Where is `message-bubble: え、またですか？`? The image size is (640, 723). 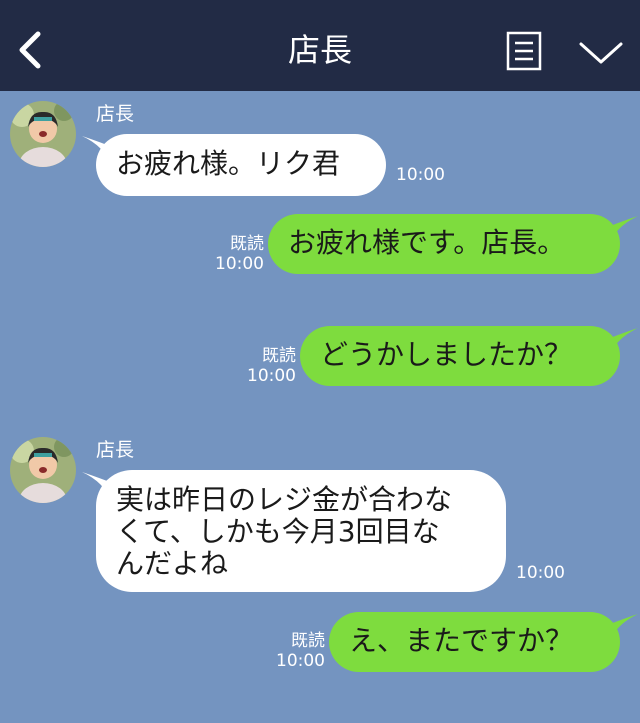 message-bubble: え、またですか？ is located at coordinates (474, 642).